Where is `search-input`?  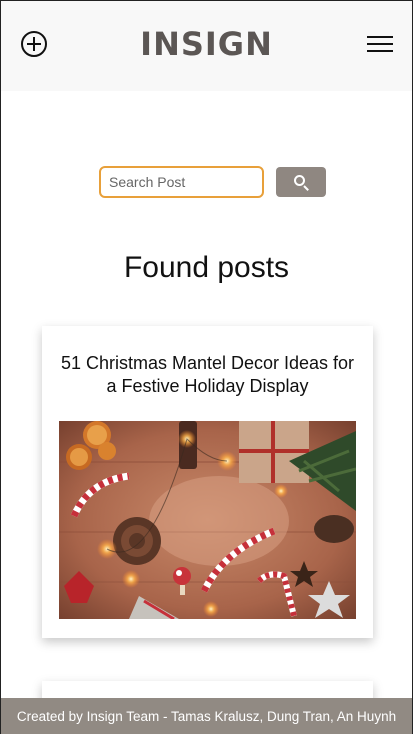 search-input is located at coordinates (181, 182).